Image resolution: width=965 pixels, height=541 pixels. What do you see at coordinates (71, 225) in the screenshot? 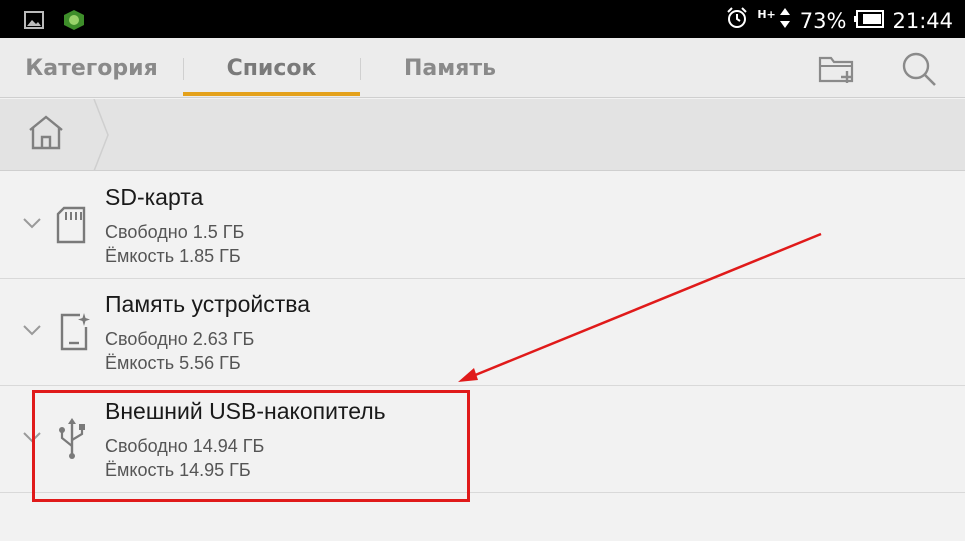
I see `sd-card-icon` at bounding box center [71, 225].